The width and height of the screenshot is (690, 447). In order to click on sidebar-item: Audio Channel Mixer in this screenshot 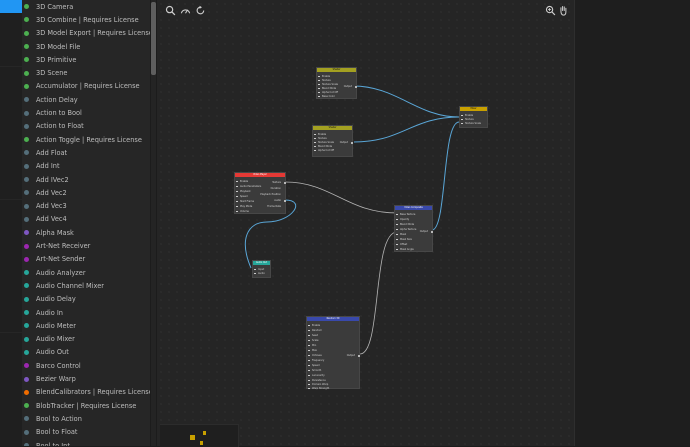, I will do `click(75, 286)`.